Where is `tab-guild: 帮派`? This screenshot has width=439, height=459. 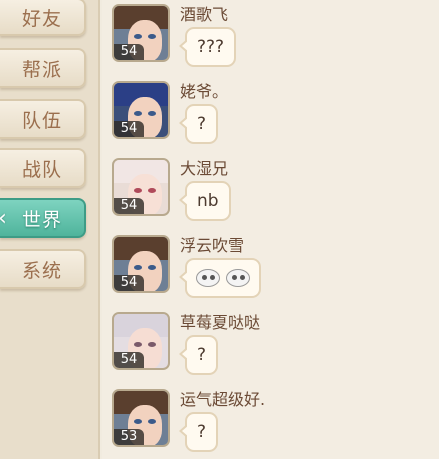
tab-guild: 帮派 is located at coordinates (43, 68).